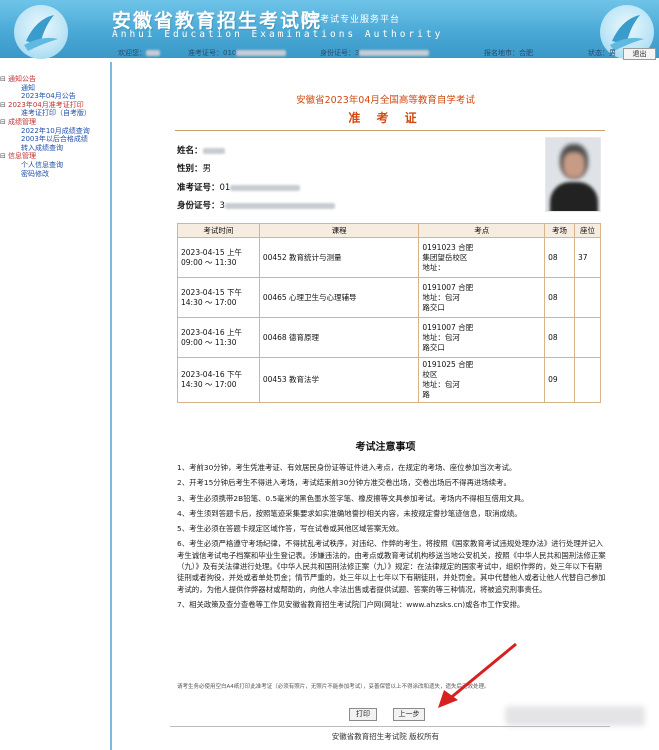  What do you see at coordinates (409, 714) in the screenshot?
I see `back-button: 上一步` at bounding box center [409, 714].